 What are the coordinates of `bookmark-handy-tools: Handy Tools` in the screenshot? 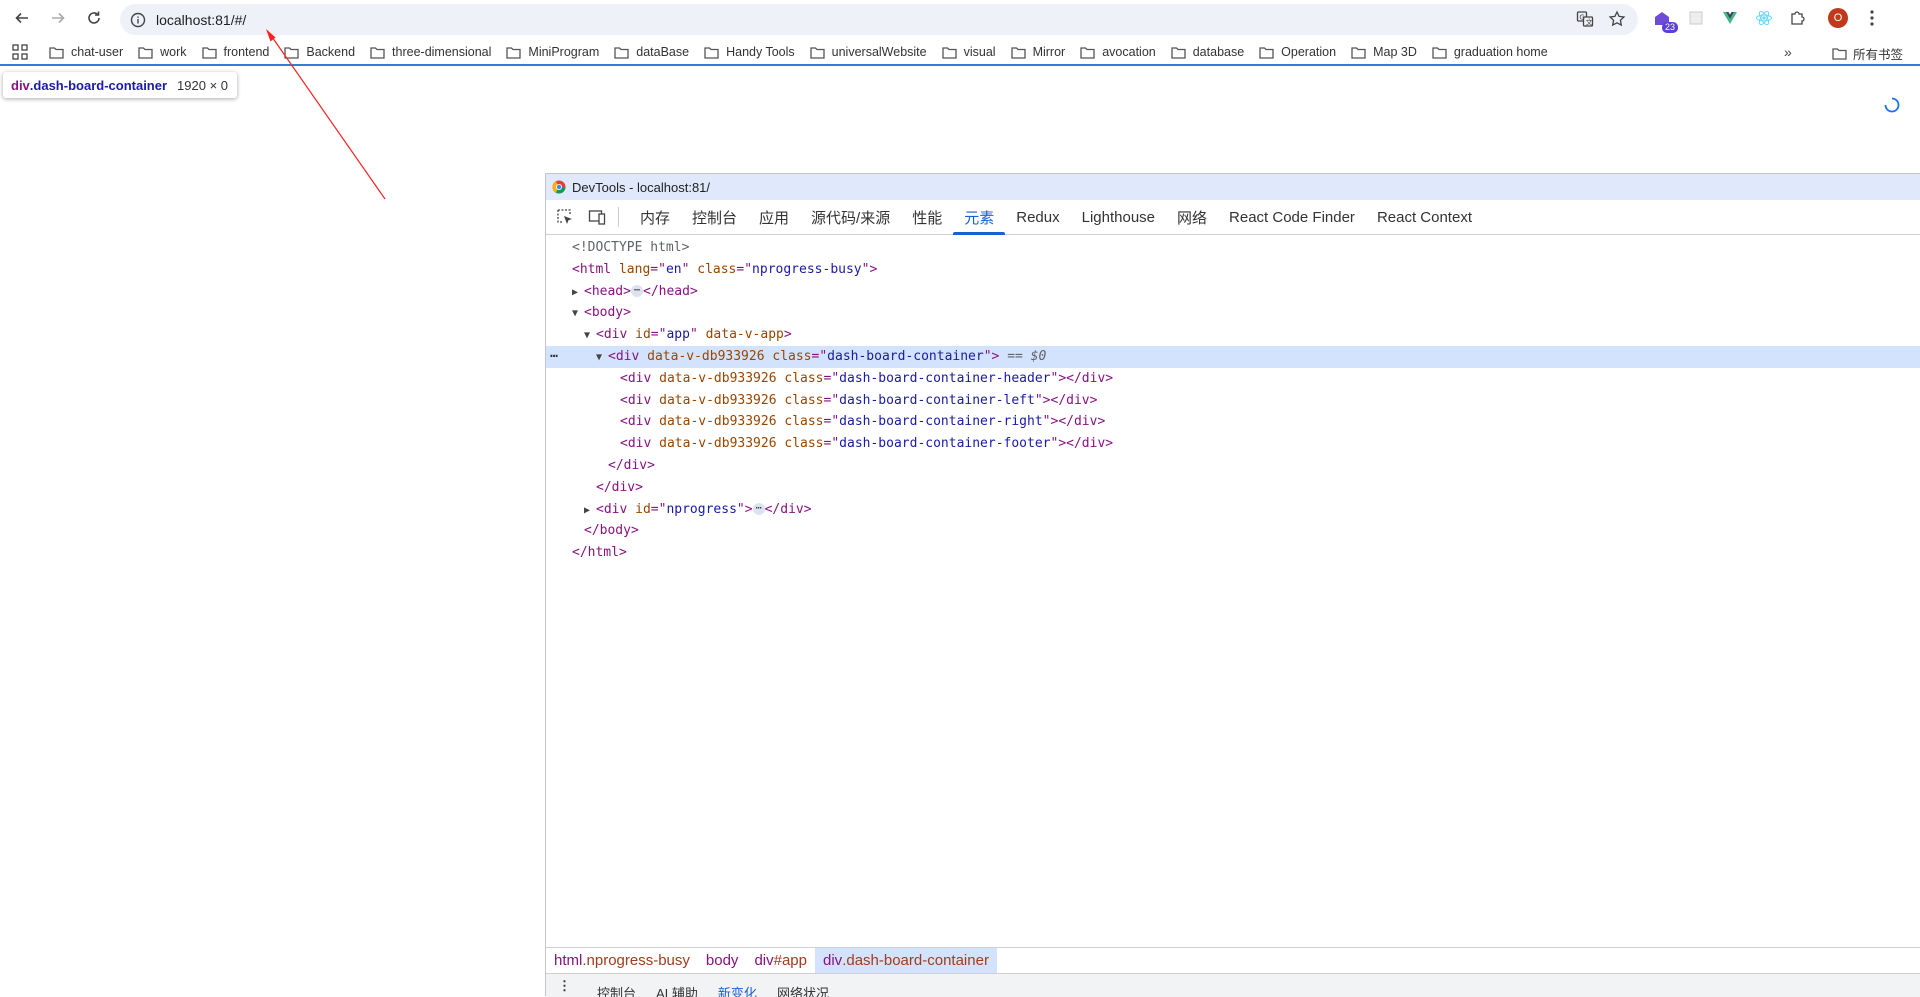 It's located at (749, 52).